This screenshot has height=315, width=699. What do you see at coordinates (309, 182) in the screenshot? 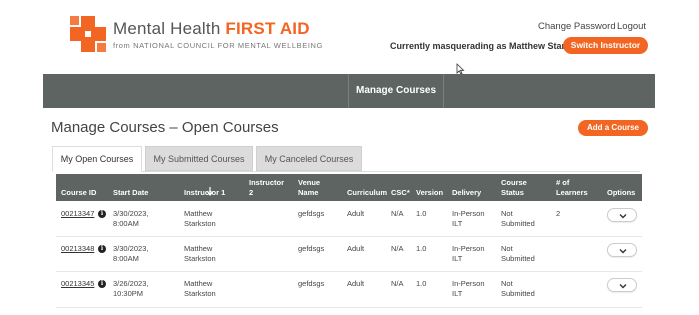
I see `col-venue-line1: Venue` at bounding box center [309, 182].